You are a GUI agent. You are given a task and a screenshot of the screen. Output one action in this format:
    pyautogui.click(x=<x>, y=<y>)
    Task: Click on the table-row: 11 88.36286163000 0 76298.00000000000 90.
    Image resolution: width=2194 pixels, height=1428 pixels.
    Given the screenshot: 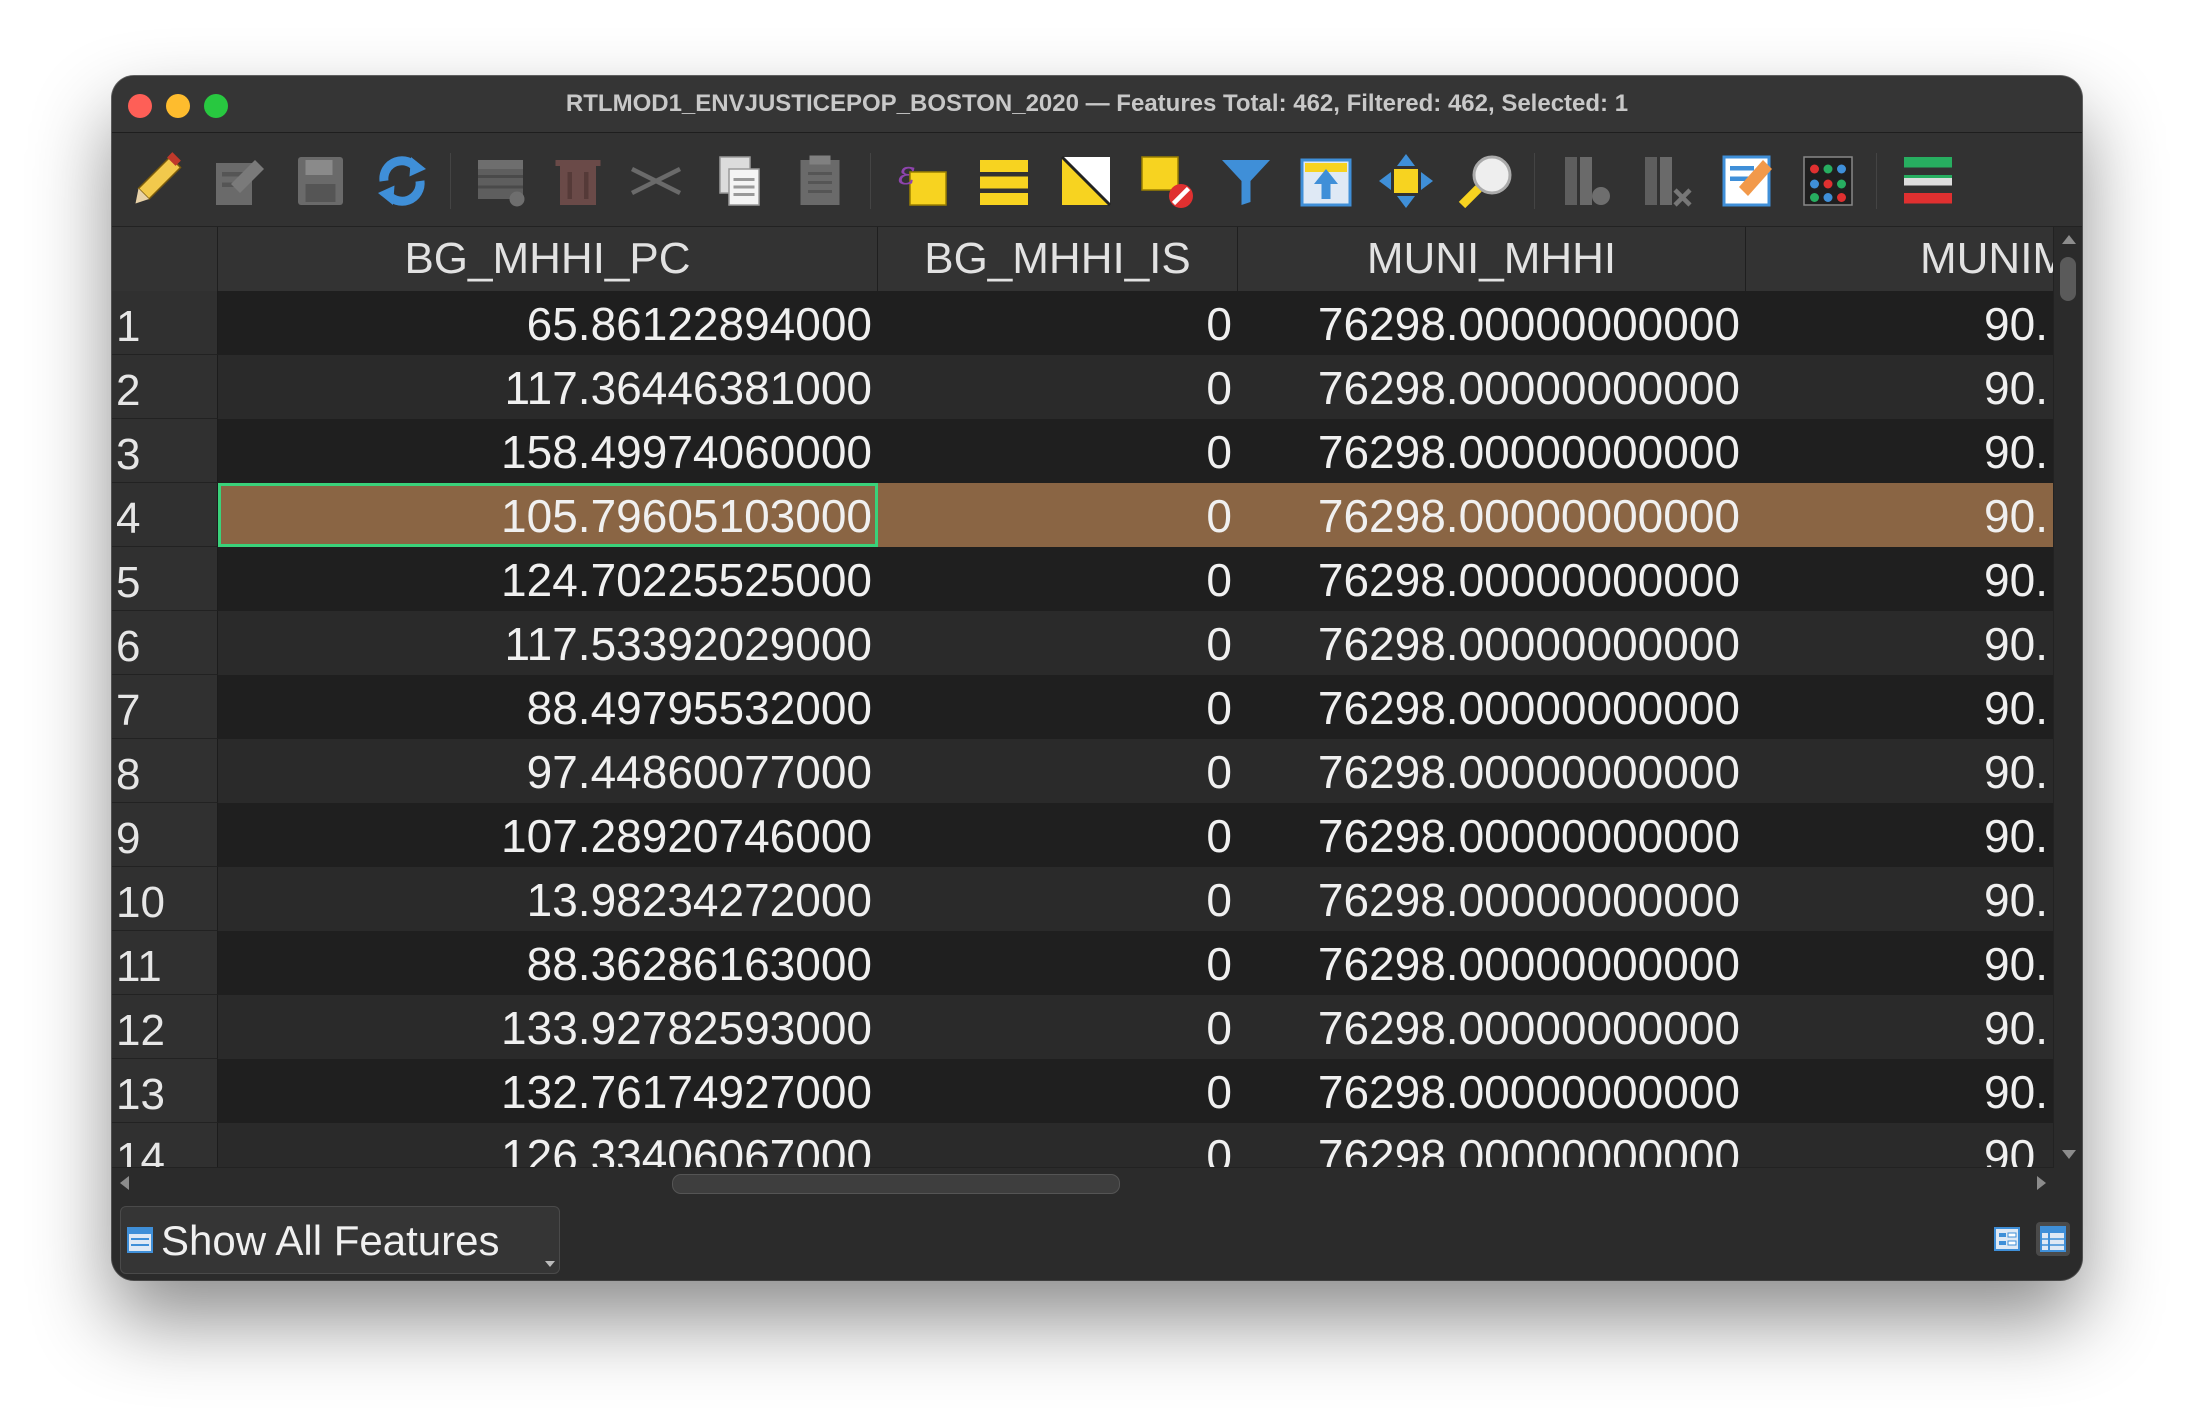 What is the action you would take?
    pyautogui.click(x=1083, y=963)
    